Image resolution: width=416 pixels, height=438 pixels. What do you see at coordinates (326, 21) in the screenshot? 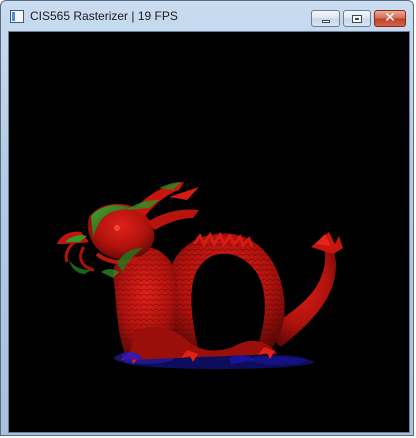
I see `minimize-icon` at bounding box center [326, 21].